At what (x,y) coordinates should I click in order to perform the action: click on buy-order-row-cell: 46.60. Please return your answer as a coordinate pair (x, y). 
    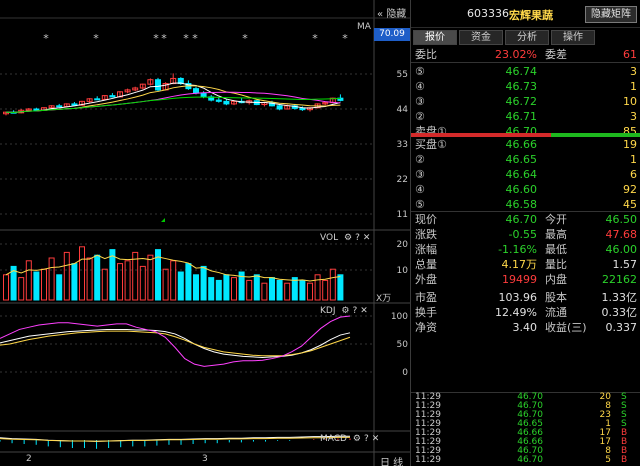
    Looking at the image, I should click on (521, 189).